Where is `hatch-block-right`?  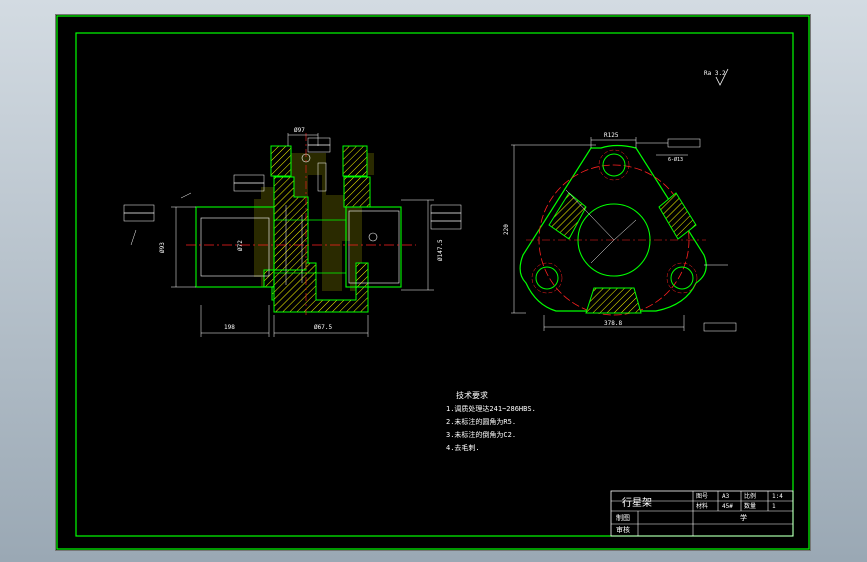
hatch-block-right is located at coordinates (355, 161).